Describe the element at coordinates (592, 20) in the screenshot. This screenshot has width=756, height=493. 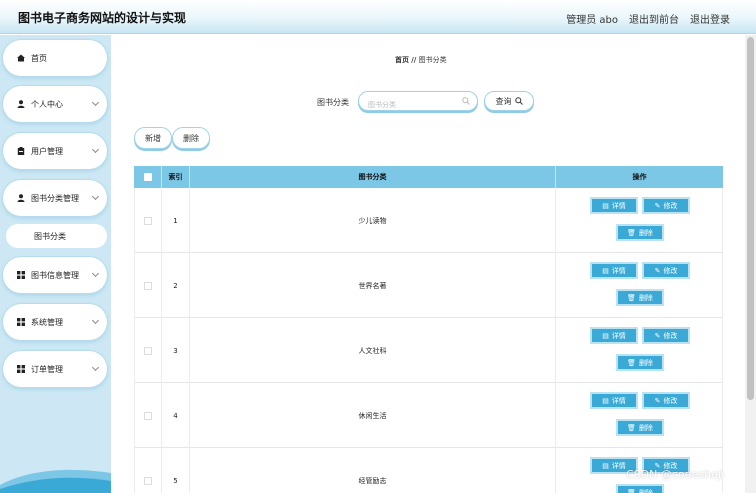
I see `admin-user-label: 管理员 abo` at that location.